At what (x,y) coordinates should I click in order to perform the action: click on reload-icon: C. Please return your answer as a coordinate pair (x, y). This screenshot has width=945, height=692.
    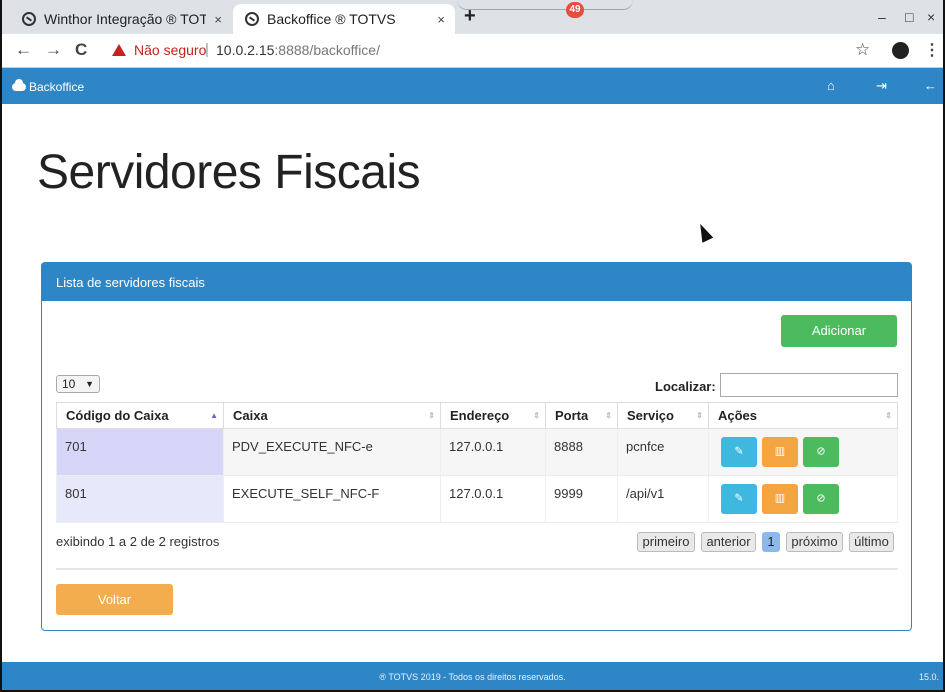
    Looking at the image, I should click on (81, 50).